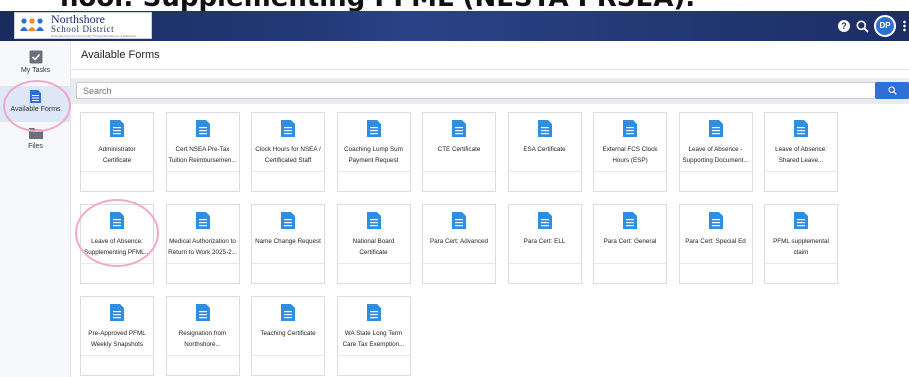 This screenshot has height=377, width=909. I want to click on form-card-label-line1: Coaching Lump Sum, so click(373, 149).